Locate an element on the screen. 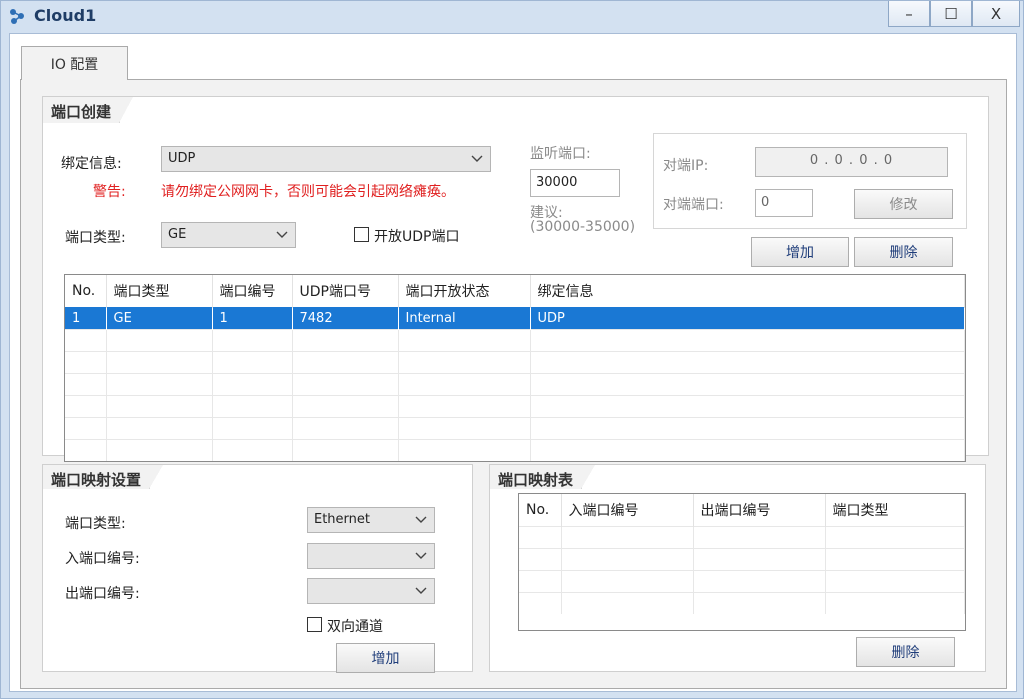  cell-port-type: GE is located at coordinates (159, 317).